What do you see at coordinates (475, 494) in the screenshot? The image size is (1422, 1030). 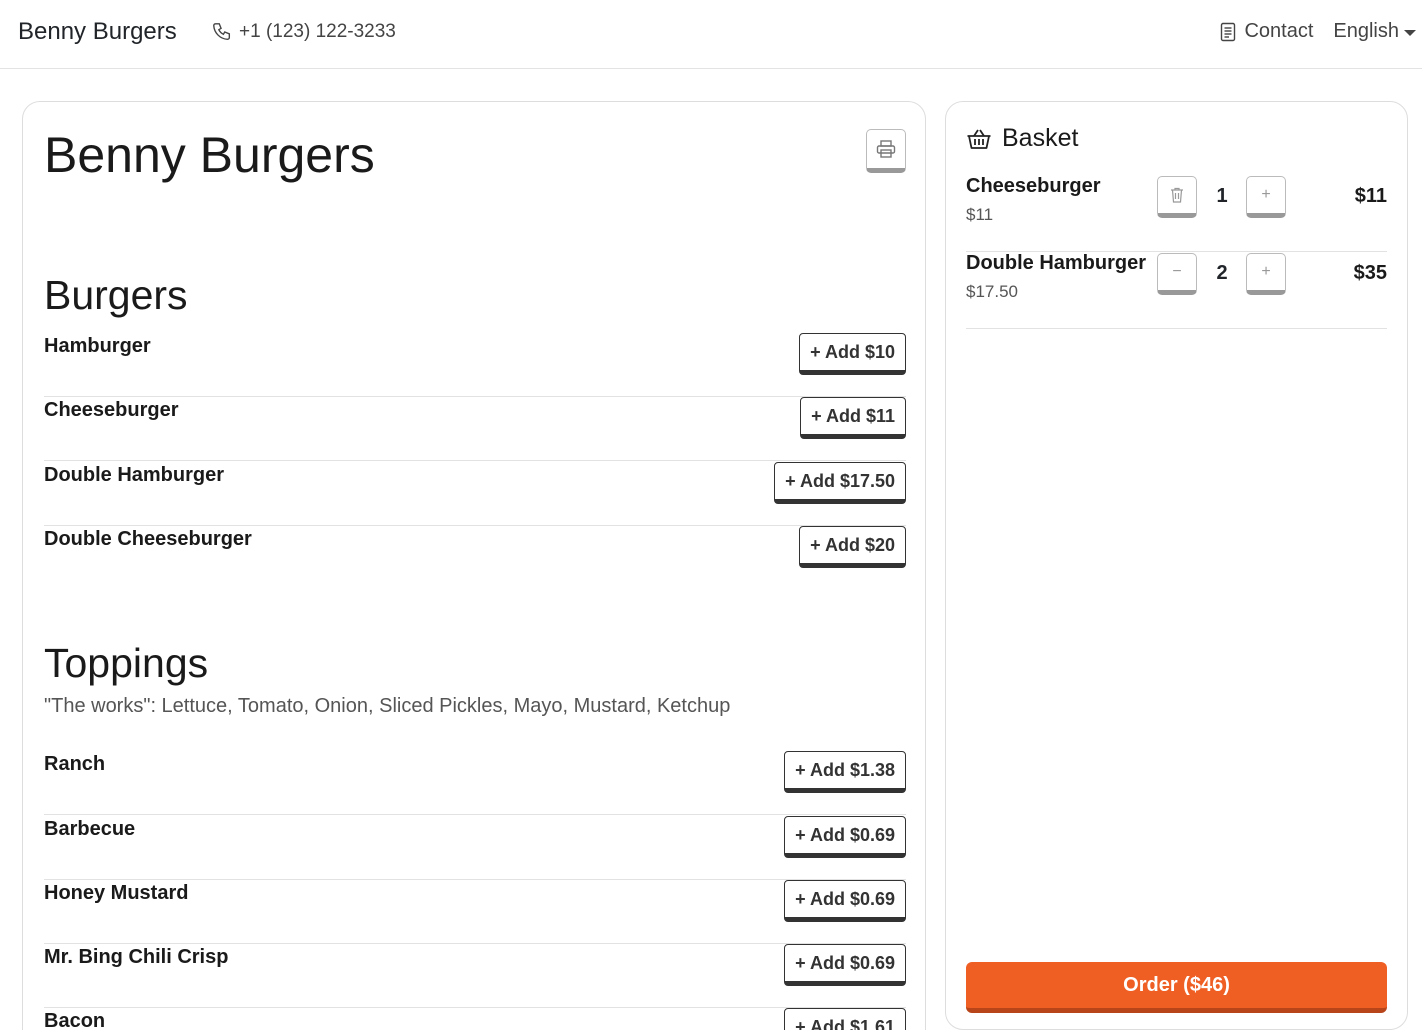 I see `menu-item: Double Hamburger + Add $17.50` at bounding box center [475, 494].